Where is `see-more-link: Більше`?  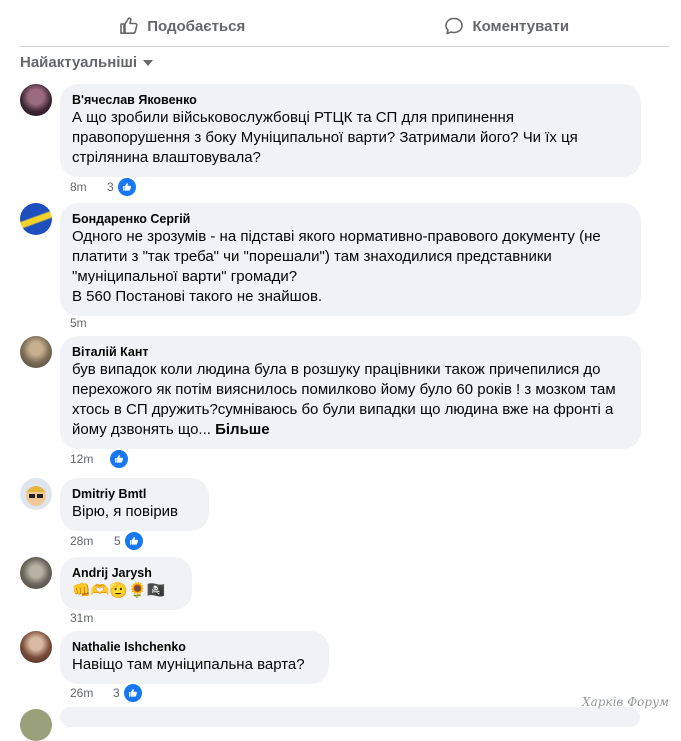 see-more-link: Більше is located at coordinates (242, 429).